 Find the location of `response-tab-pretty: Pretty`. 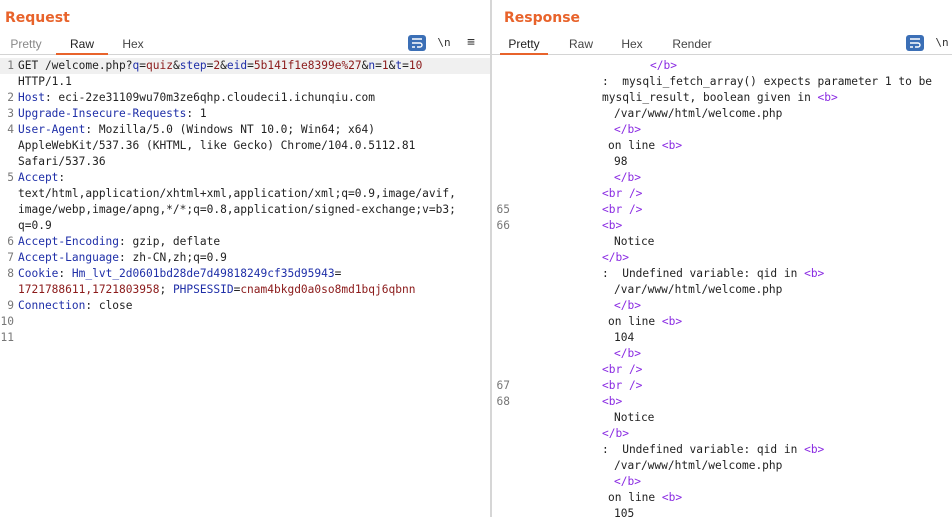

response-tab-pretty: Pretty is located at coordinates (524, 44).